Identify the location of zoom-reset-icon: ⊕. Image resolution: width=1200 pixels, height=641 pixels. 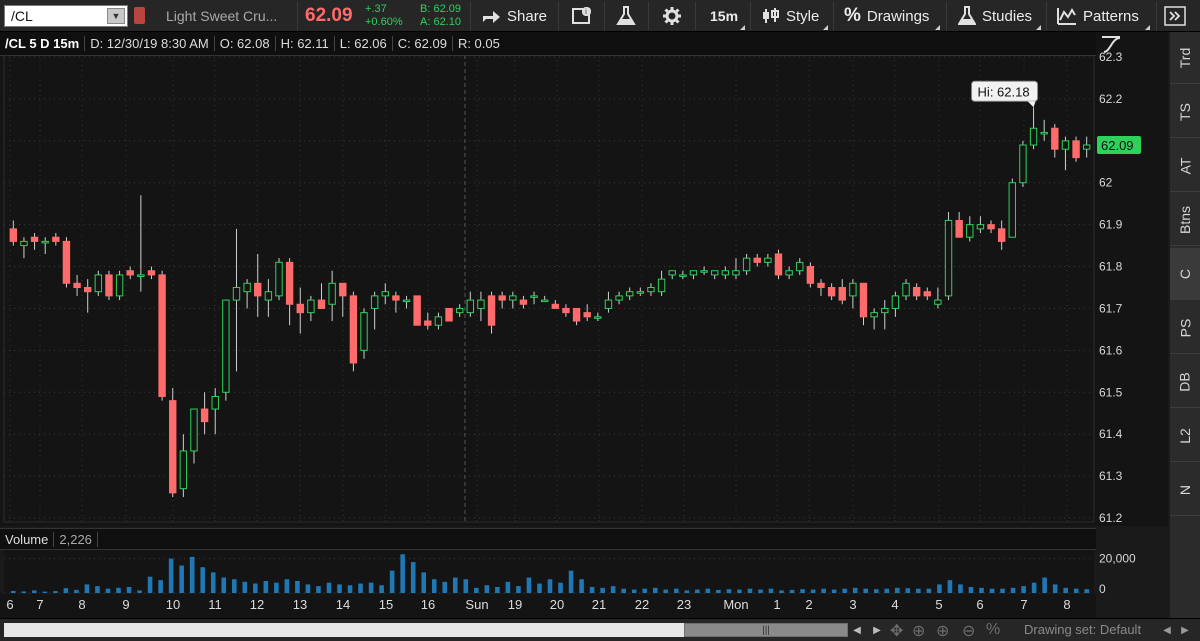
(918, 631).